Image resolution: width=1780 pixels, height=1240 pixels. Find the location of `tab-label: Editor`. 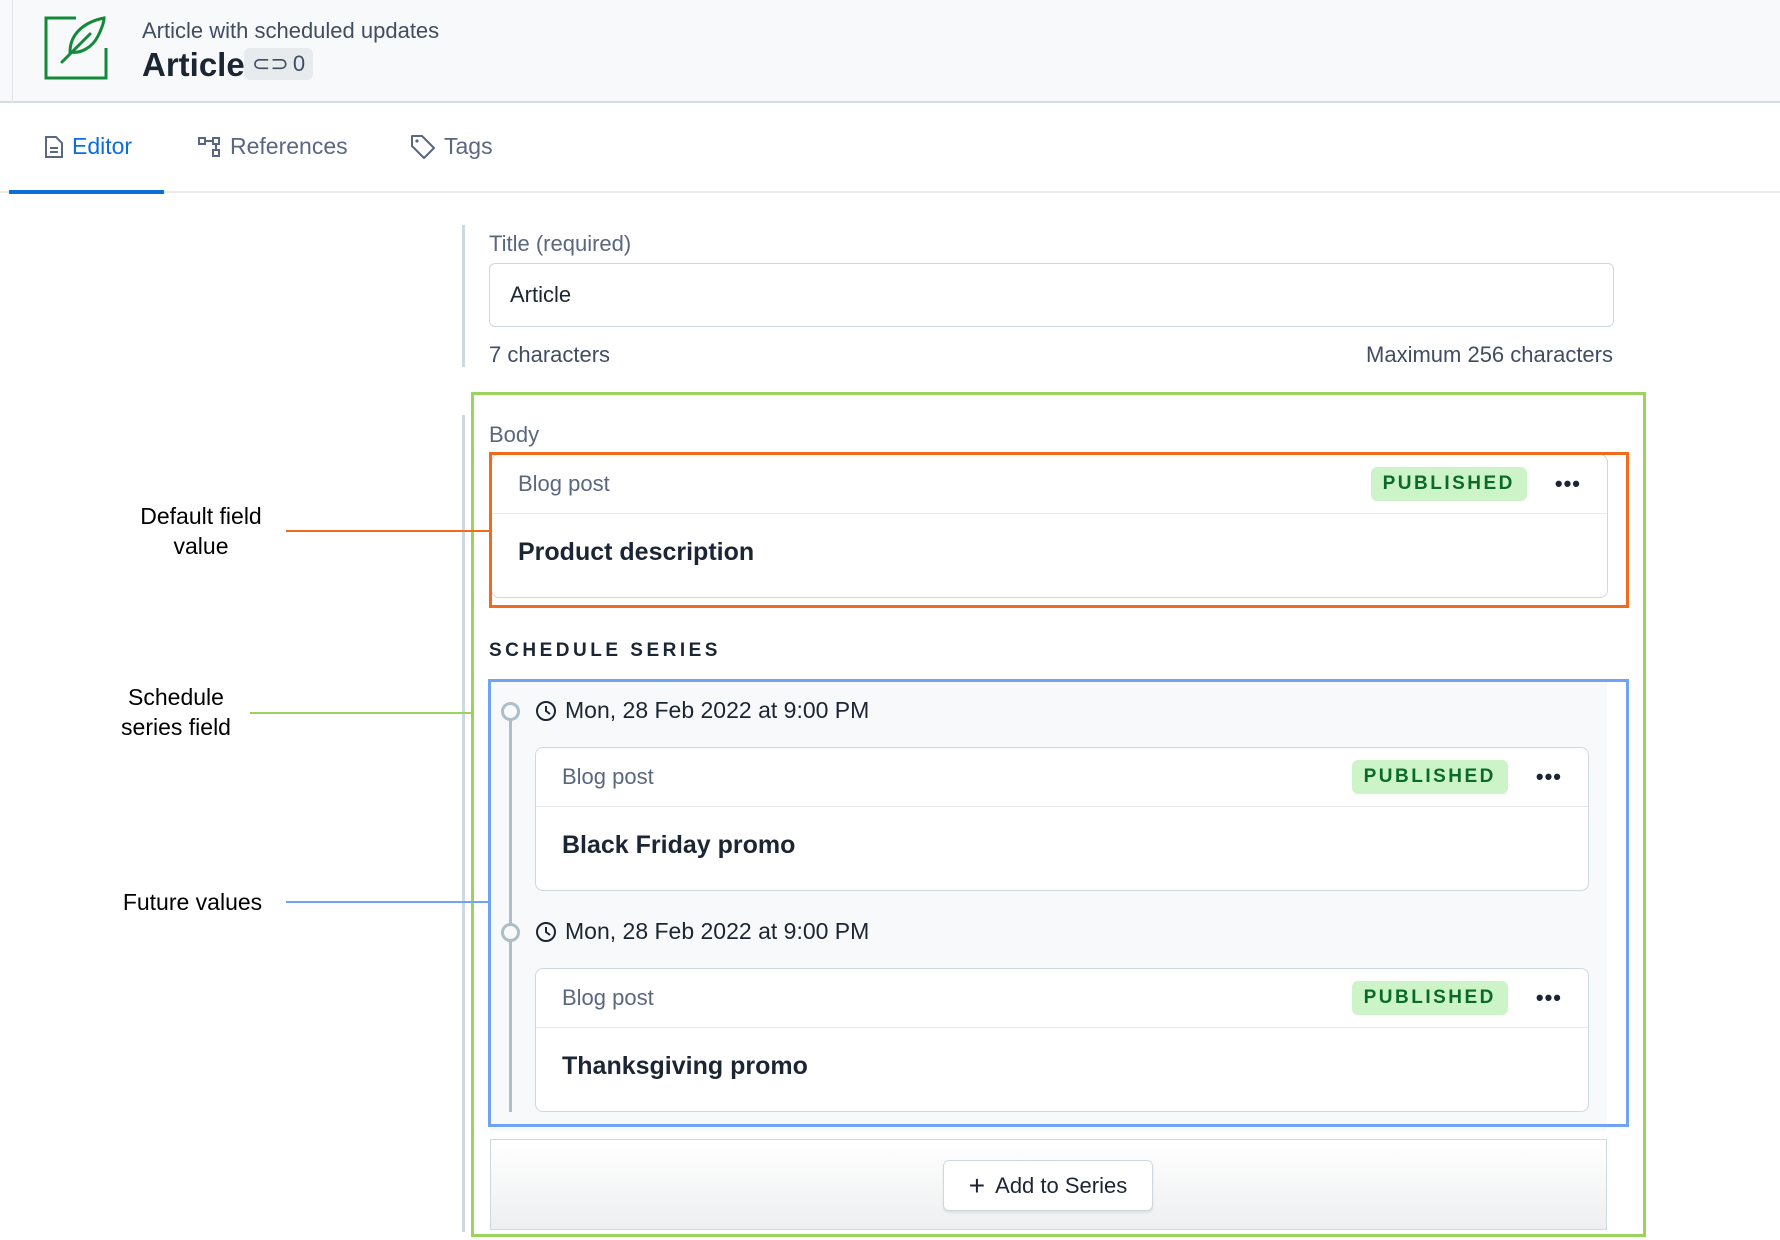

tab-label: Editor is located at coordinates (102, 146).